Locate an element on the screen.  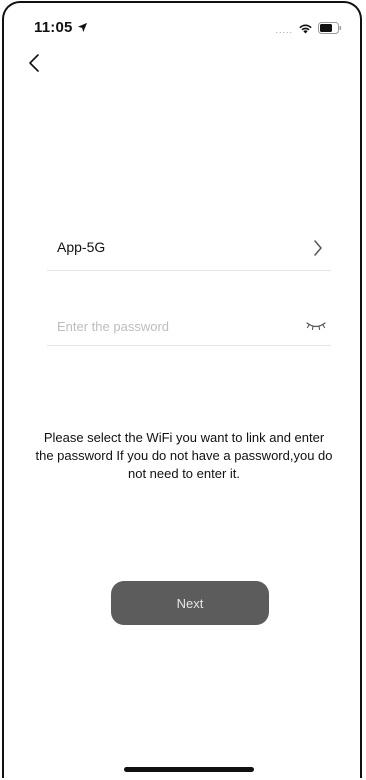
chevron-left-icon is located at coordinates (34, 65).